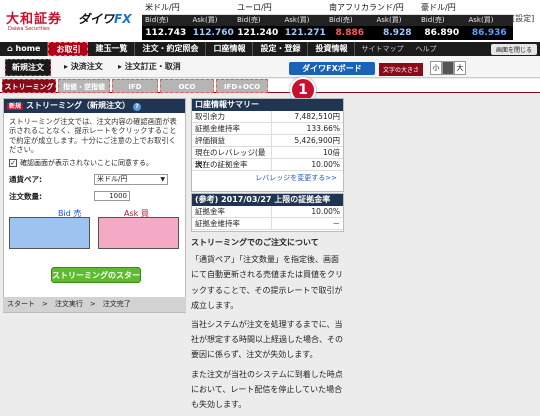 This screenshot has height=416, width=540. What do you see at coordinates (460, 68) in the screenshot?
I see `font-large-button: 大` at bounding box center [460, 68].